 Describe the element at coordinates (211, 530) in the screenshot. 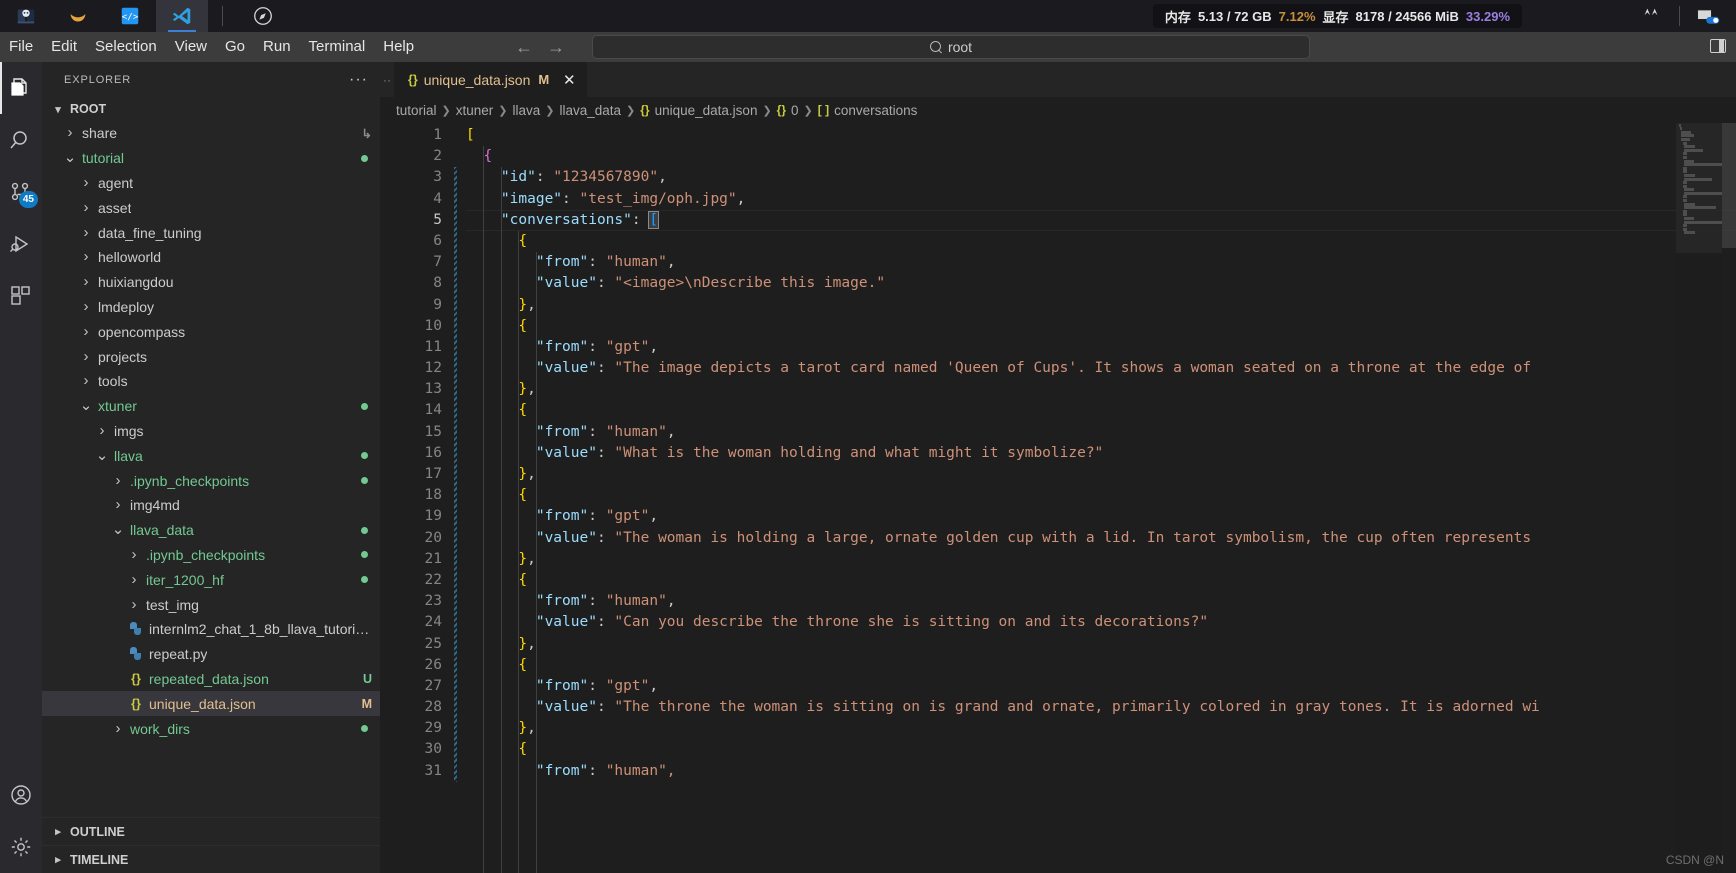

I see `tree-item-llava-data: ⌄ llava_data` at that location.